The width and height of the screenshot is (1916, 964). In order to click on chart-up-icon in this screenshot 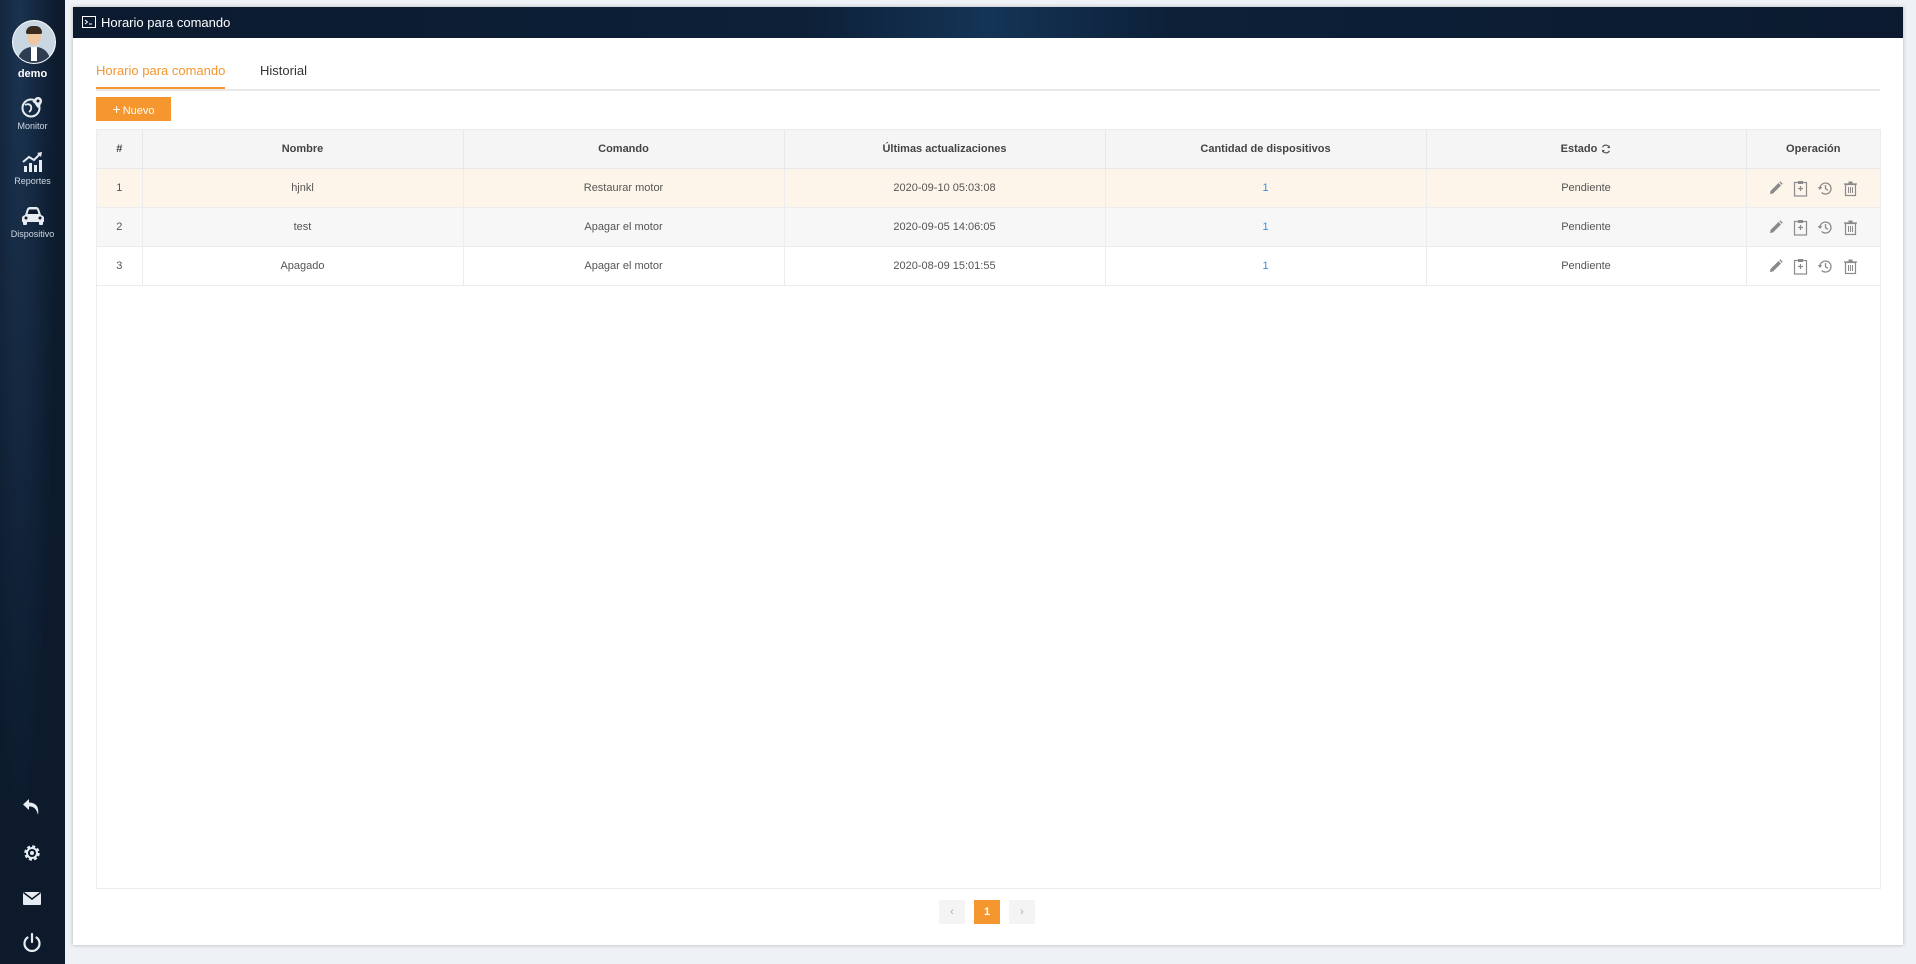, I will do `click(31, 162)`.